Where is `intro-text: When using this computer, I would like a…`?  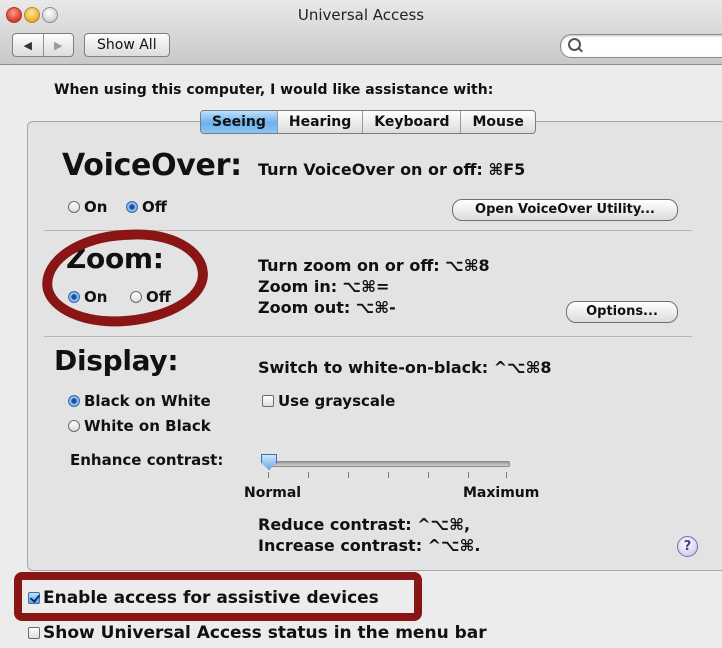 intro-text: When using this computer, I would like a… is located at coordinates (274, 90).